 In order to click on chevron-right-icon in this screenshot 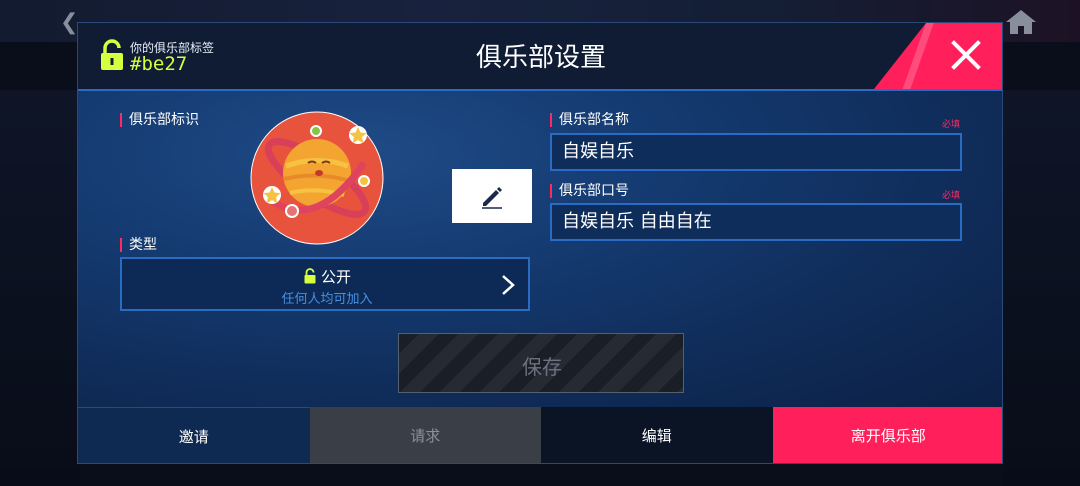, I will do `click(508, 285)`.